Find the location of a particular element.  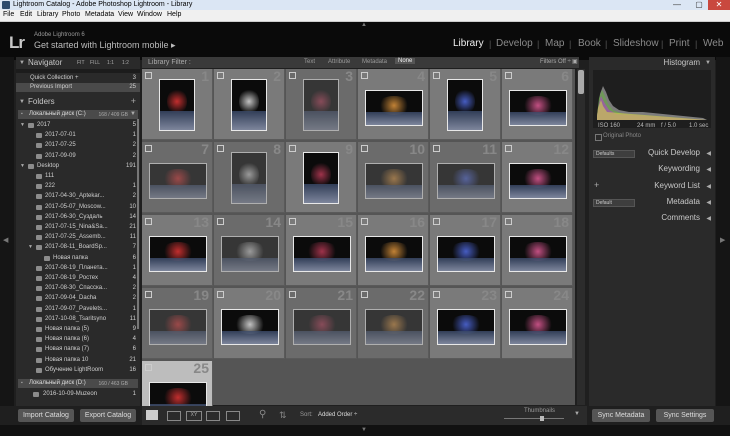

lock-icon: ▣ is located at coordinates (575, 61).